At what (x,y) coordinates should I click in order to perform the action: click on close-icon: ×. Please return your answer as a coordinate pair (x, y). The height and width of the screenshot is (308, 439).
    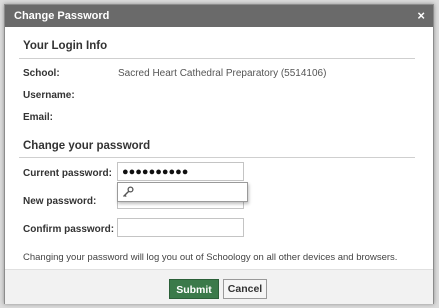
    Looking at the image, I should click on (421, 15).